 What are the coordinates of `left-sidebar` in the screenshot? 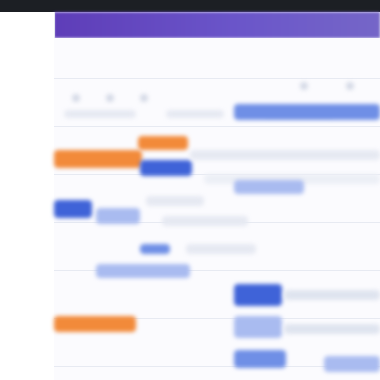 It's located at (27, 196).